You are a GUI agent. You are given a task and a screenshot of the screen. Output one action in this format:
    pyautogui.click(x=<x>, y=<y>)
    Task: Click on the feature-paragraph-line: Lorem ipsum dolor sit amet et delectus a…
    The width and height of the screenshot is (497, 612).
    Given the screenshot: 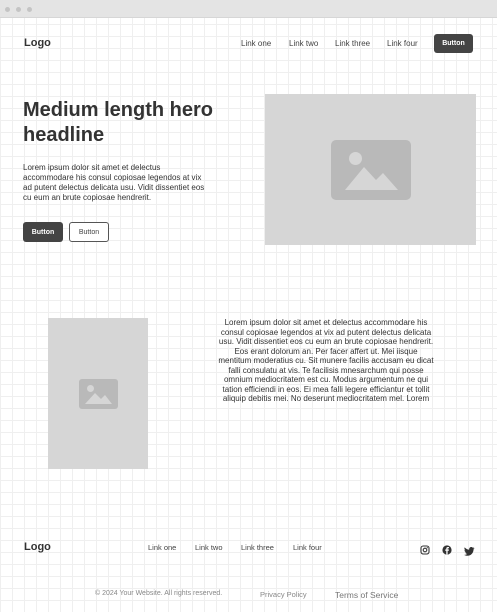 What is the action you would take?
    pyautogui.click(x=326, y=322)
    